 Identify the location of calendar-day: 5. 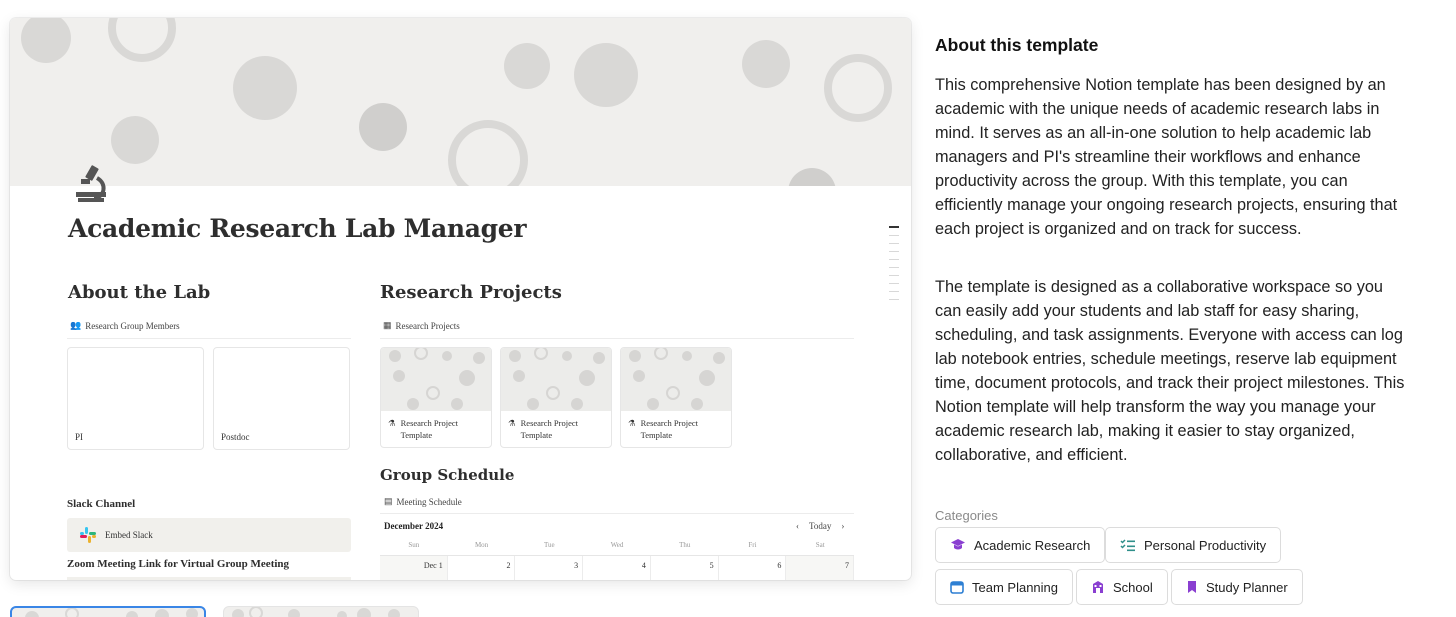
(685, 568).